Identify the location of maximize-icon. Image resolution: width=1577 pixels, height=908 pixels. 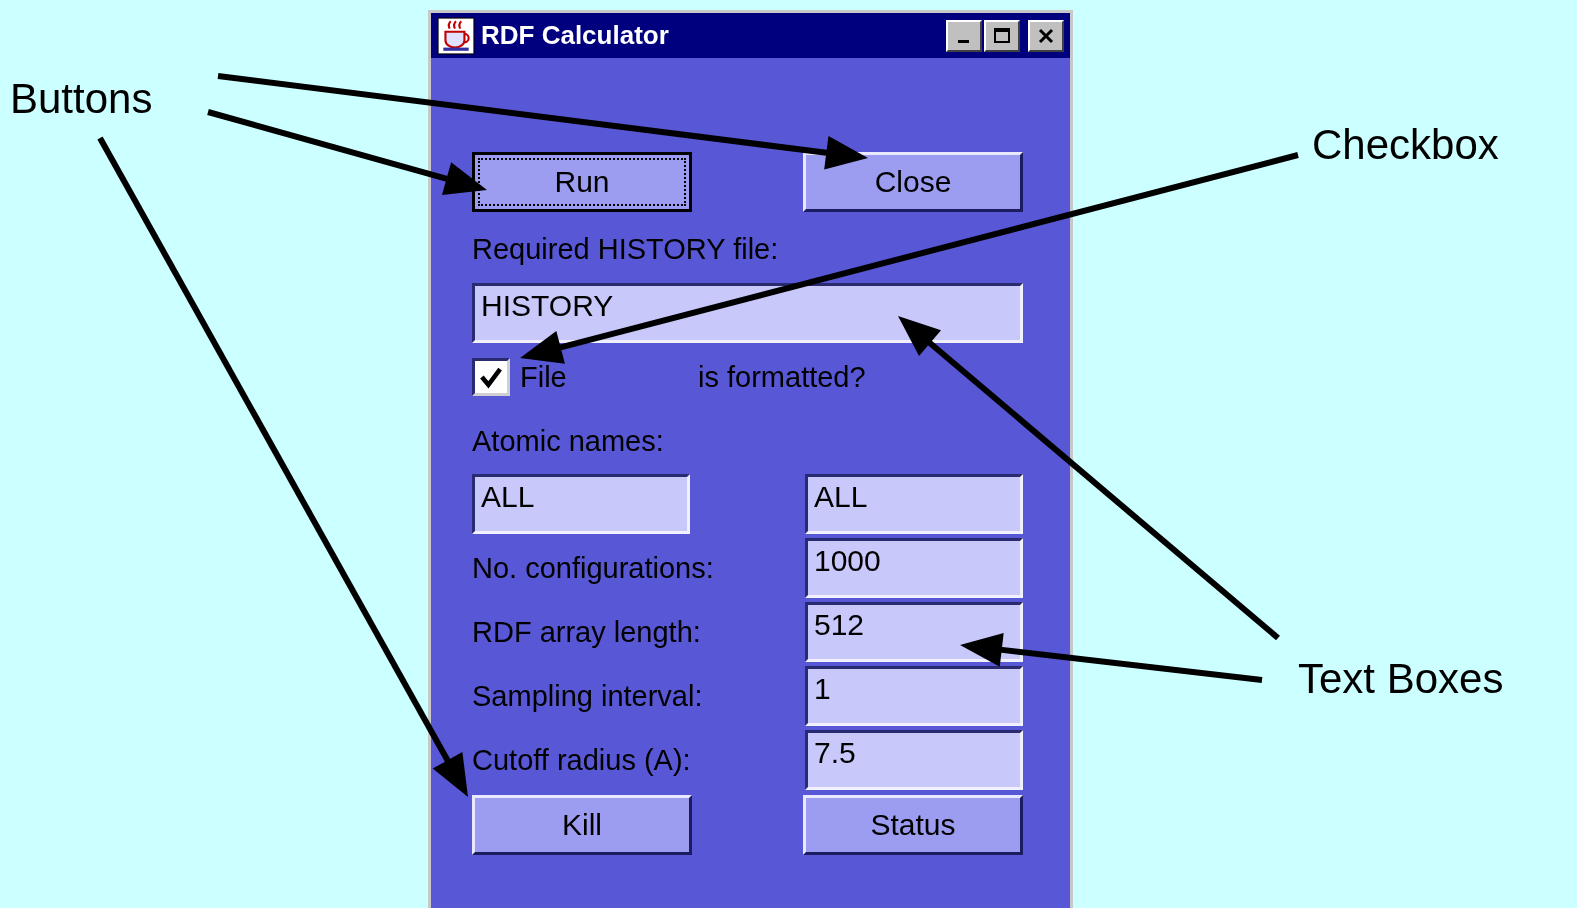
(1002, 35).